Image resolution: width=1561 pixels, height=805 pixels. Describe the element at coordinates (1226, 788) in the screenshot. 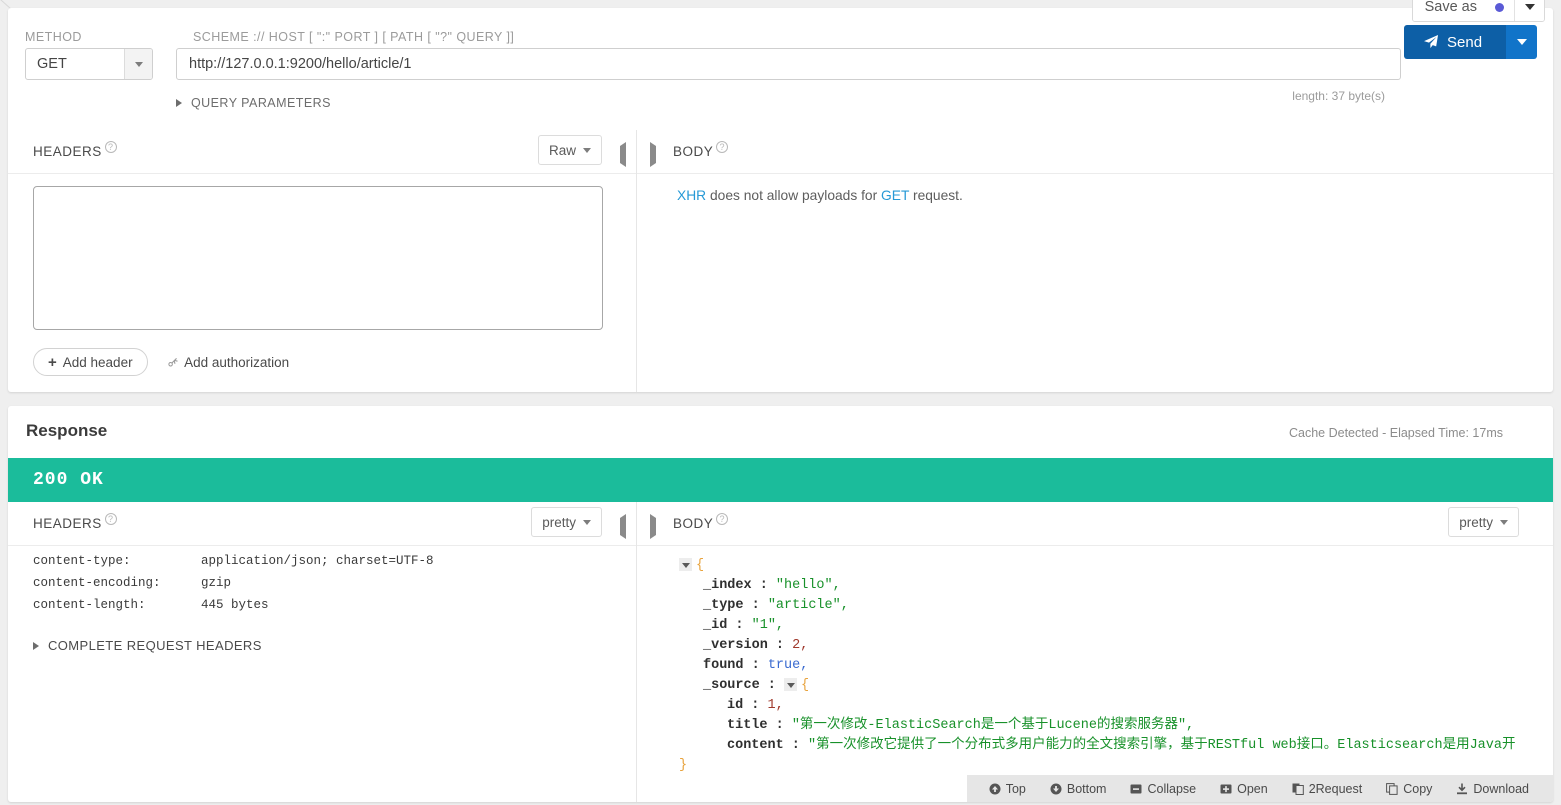

I see `plus-square-icon` at that location.